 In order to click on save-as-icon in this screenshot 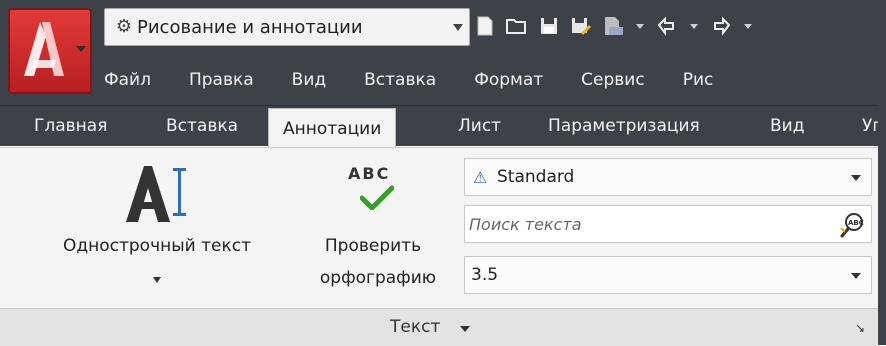, I will do `click(581, 26)`.